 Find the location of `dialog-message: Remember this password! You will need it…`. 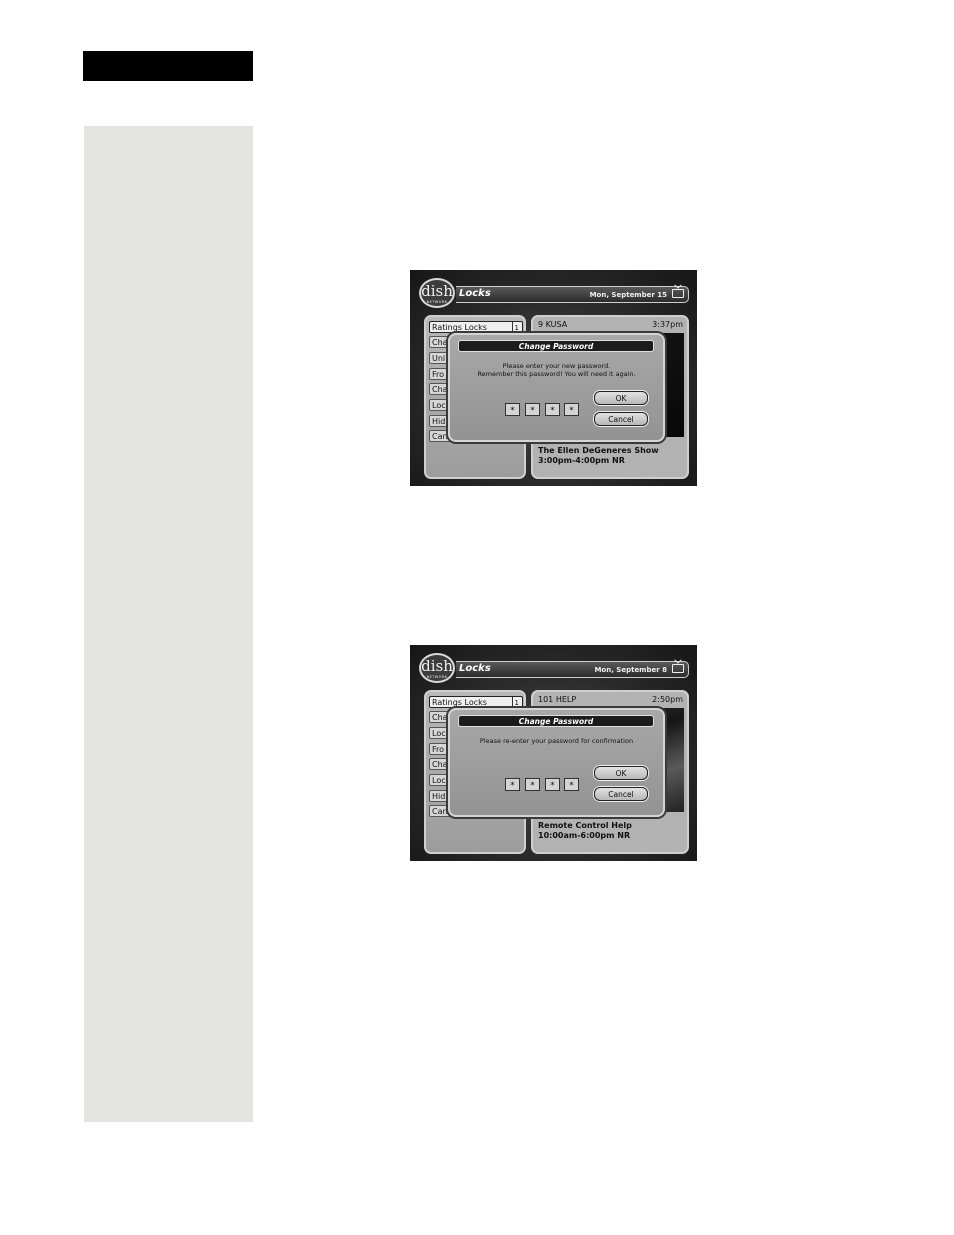

dialog-message: Remember this password! You will need it… is located at coordinates (556, 374).